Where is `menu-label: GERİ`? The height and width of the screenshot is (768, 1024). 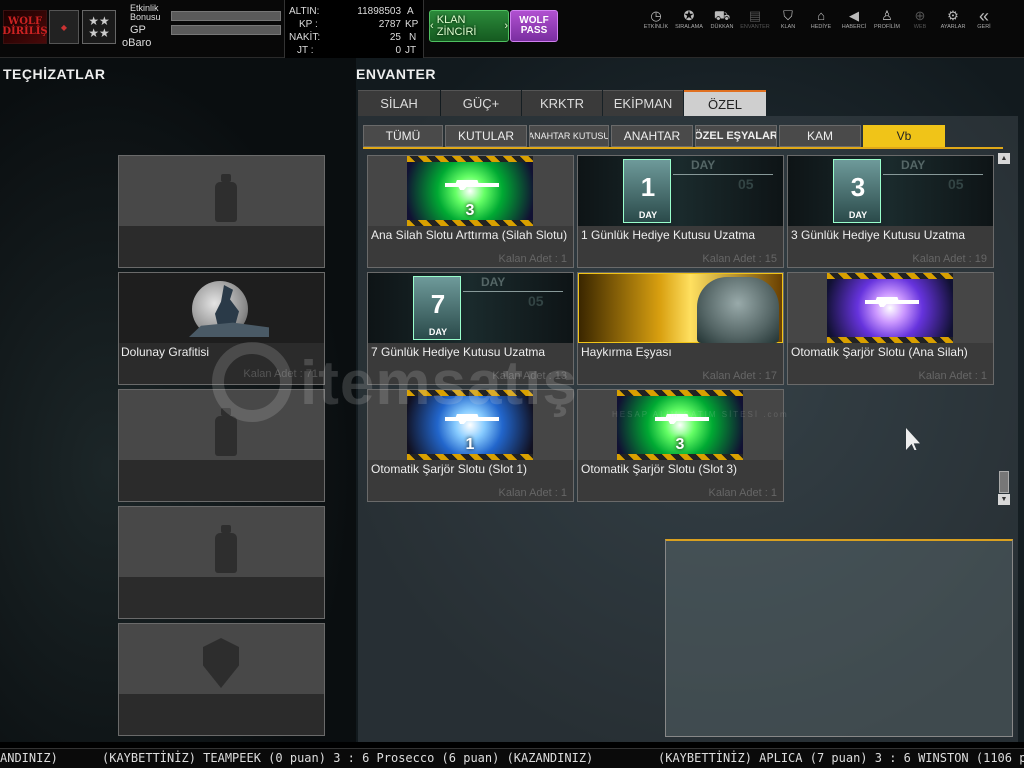
menu-label: GERİ is located at coordinates (984, 27).